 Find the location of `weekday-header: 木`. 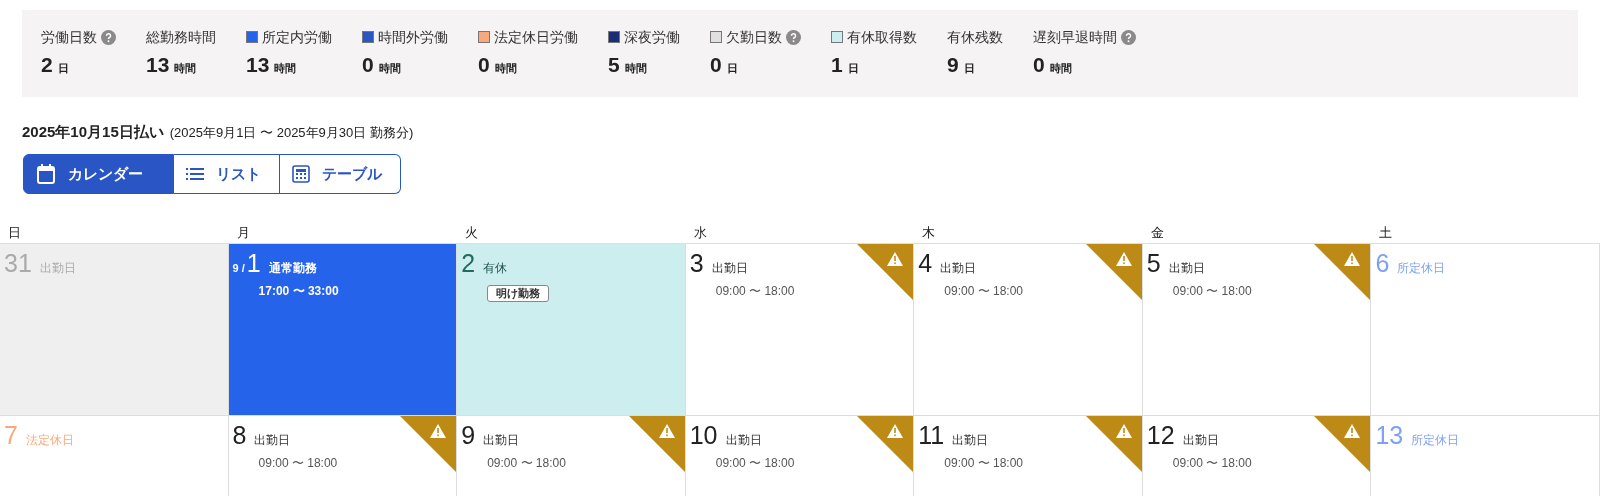

weekday-header: 木 is located at coordinates (929, 232).